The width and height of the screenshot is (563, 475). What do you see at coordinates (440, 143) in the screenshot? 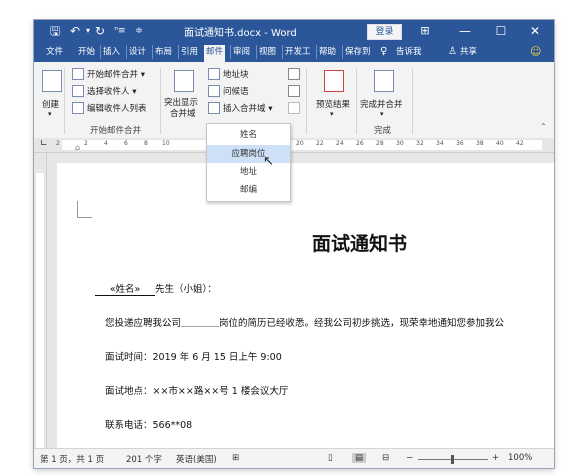
I see `ruler-label: 34` at bounding box center [440, 143].